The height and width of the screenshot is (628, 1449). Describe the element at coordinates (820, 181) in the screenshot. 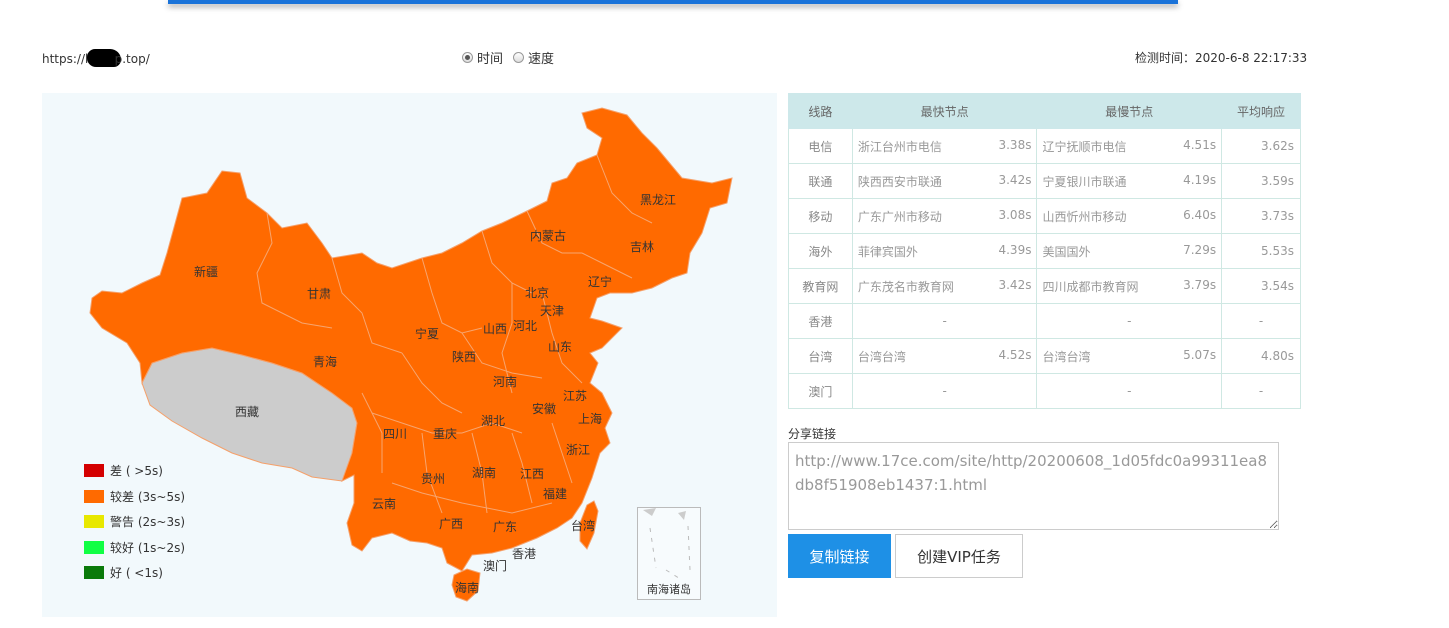

I see `line-name: 联通` at that location.